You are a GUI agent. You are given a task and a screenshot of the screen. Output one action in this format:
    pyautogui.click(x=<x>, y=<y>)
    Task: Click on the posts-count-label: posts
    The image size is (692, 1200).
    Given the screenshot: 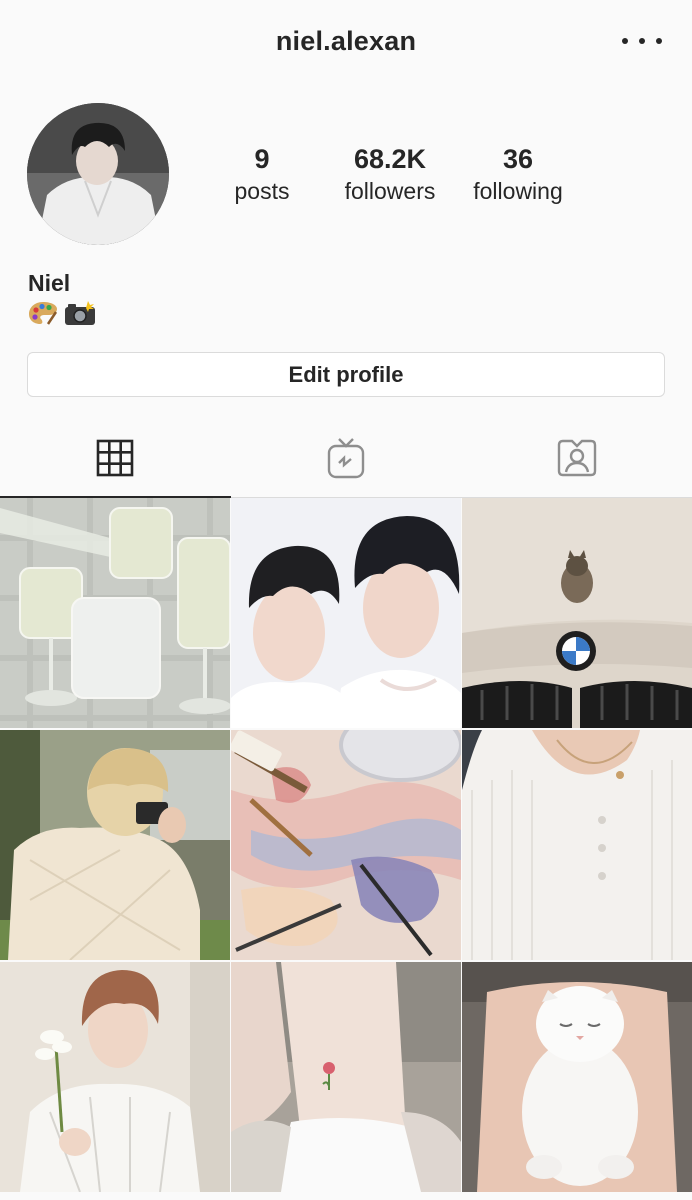 What is the action you would take?
    pyautogui.click(x=262, y=191)
    